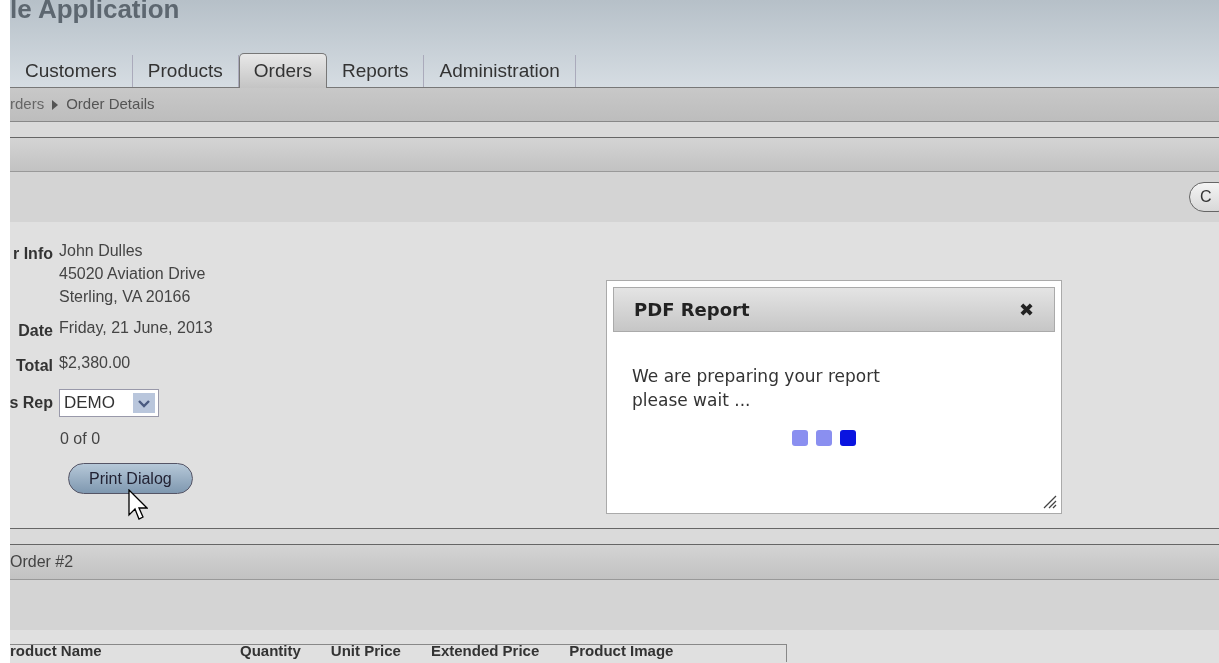 The image size is (1219, 663). I want to click on nav-tab: Orders, so click(282, 70).